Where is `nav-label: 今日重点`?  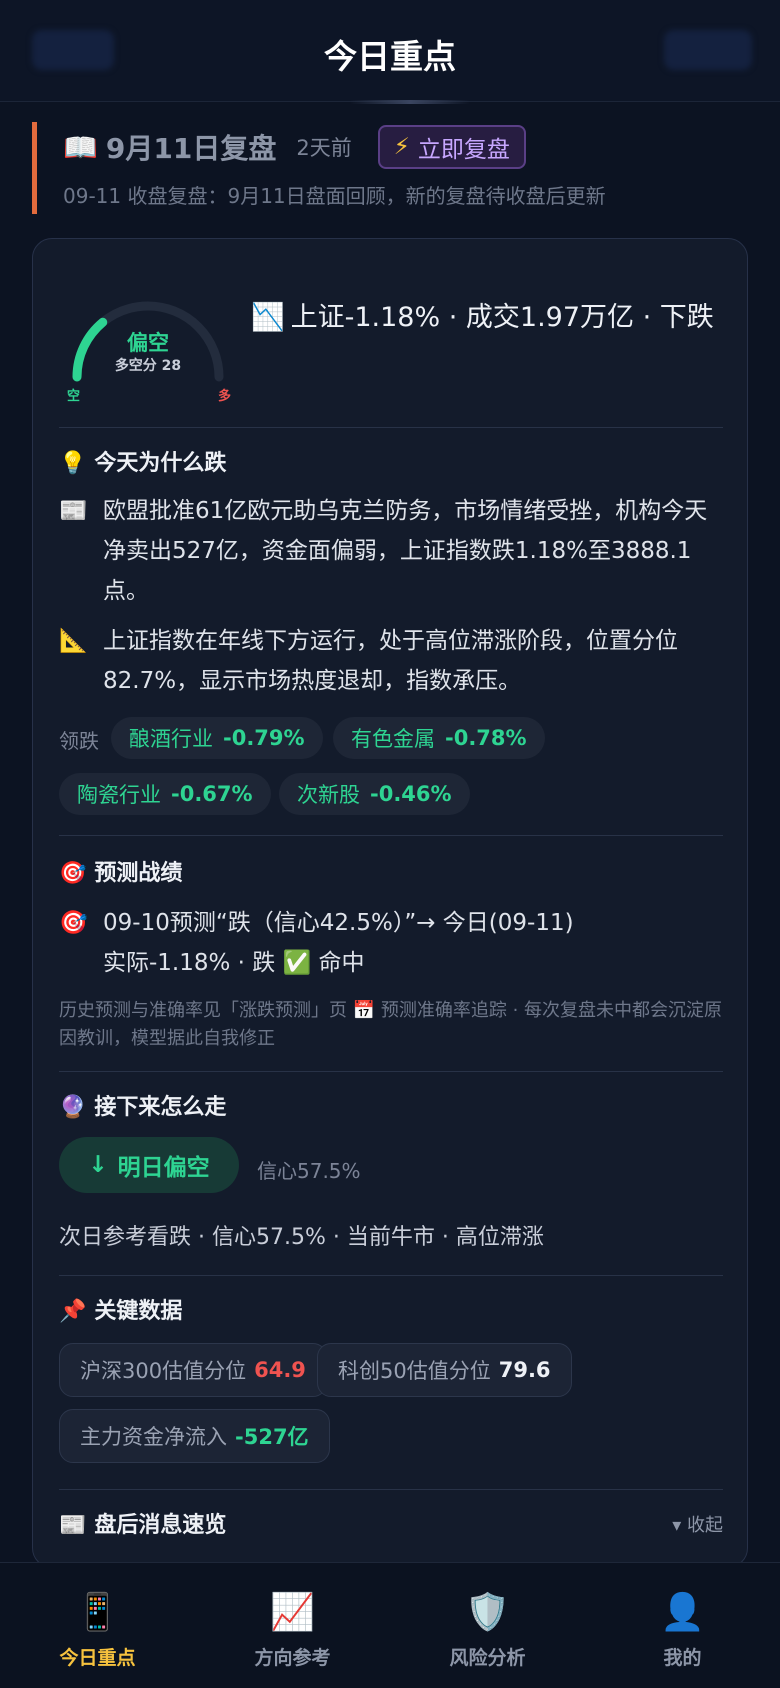
nav-label: 今日重点 is located at coordinates (97, 1658).